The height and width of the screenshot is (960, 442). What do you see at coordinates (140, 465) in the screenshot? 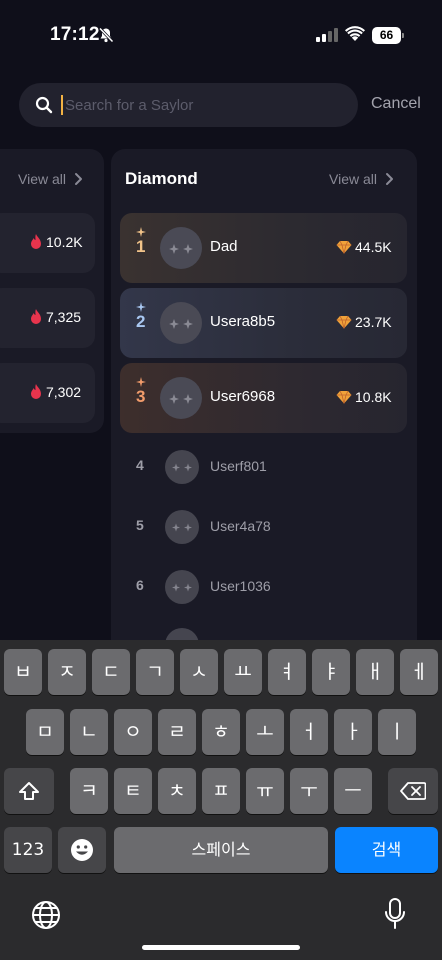
I see `rank-number: 4` at bounding box center [140, 465].